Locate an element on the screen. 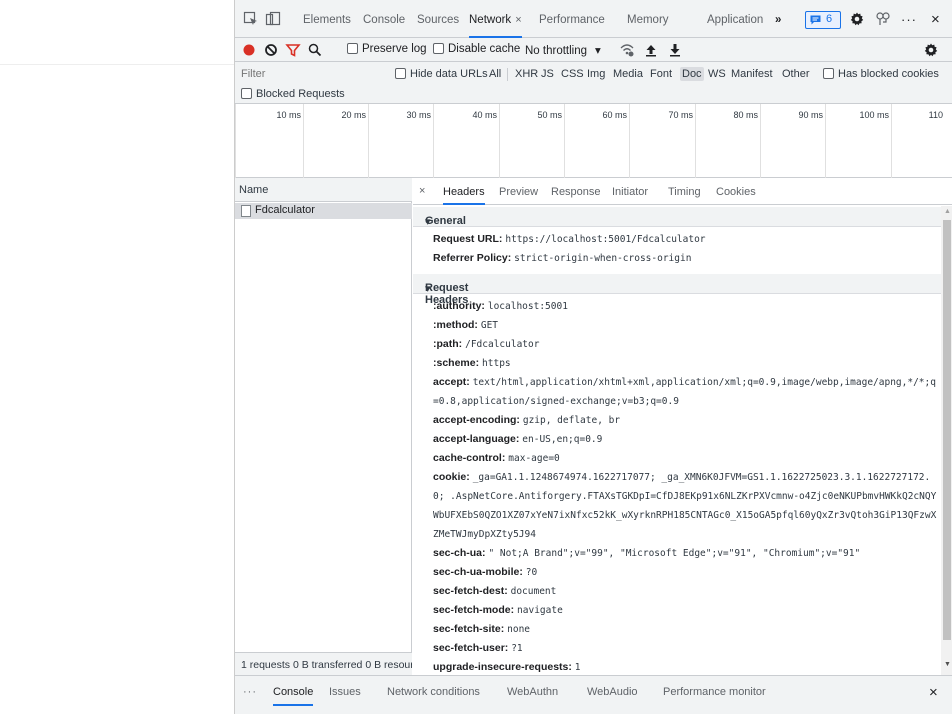 The height and width of the screenshot is (714, 952). general-section-header: ▾ General is located at coordinates (677, 217).